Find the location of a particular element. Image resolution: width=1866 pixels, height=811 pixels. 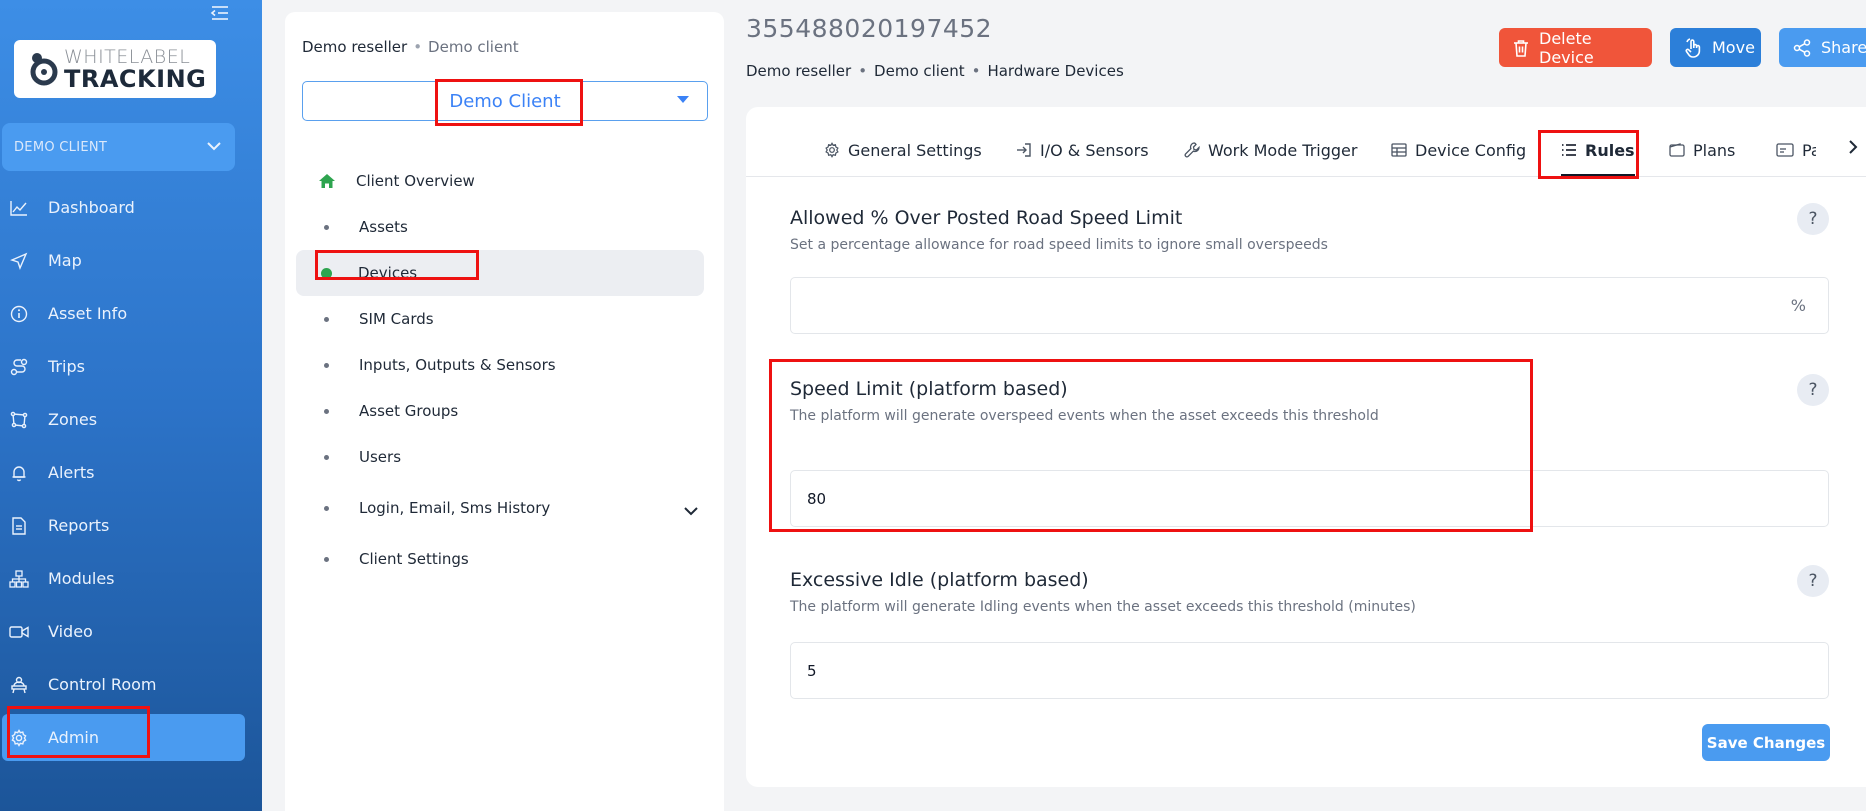

delete-device-label: Delete Device is located at coordinates (1566, 47).